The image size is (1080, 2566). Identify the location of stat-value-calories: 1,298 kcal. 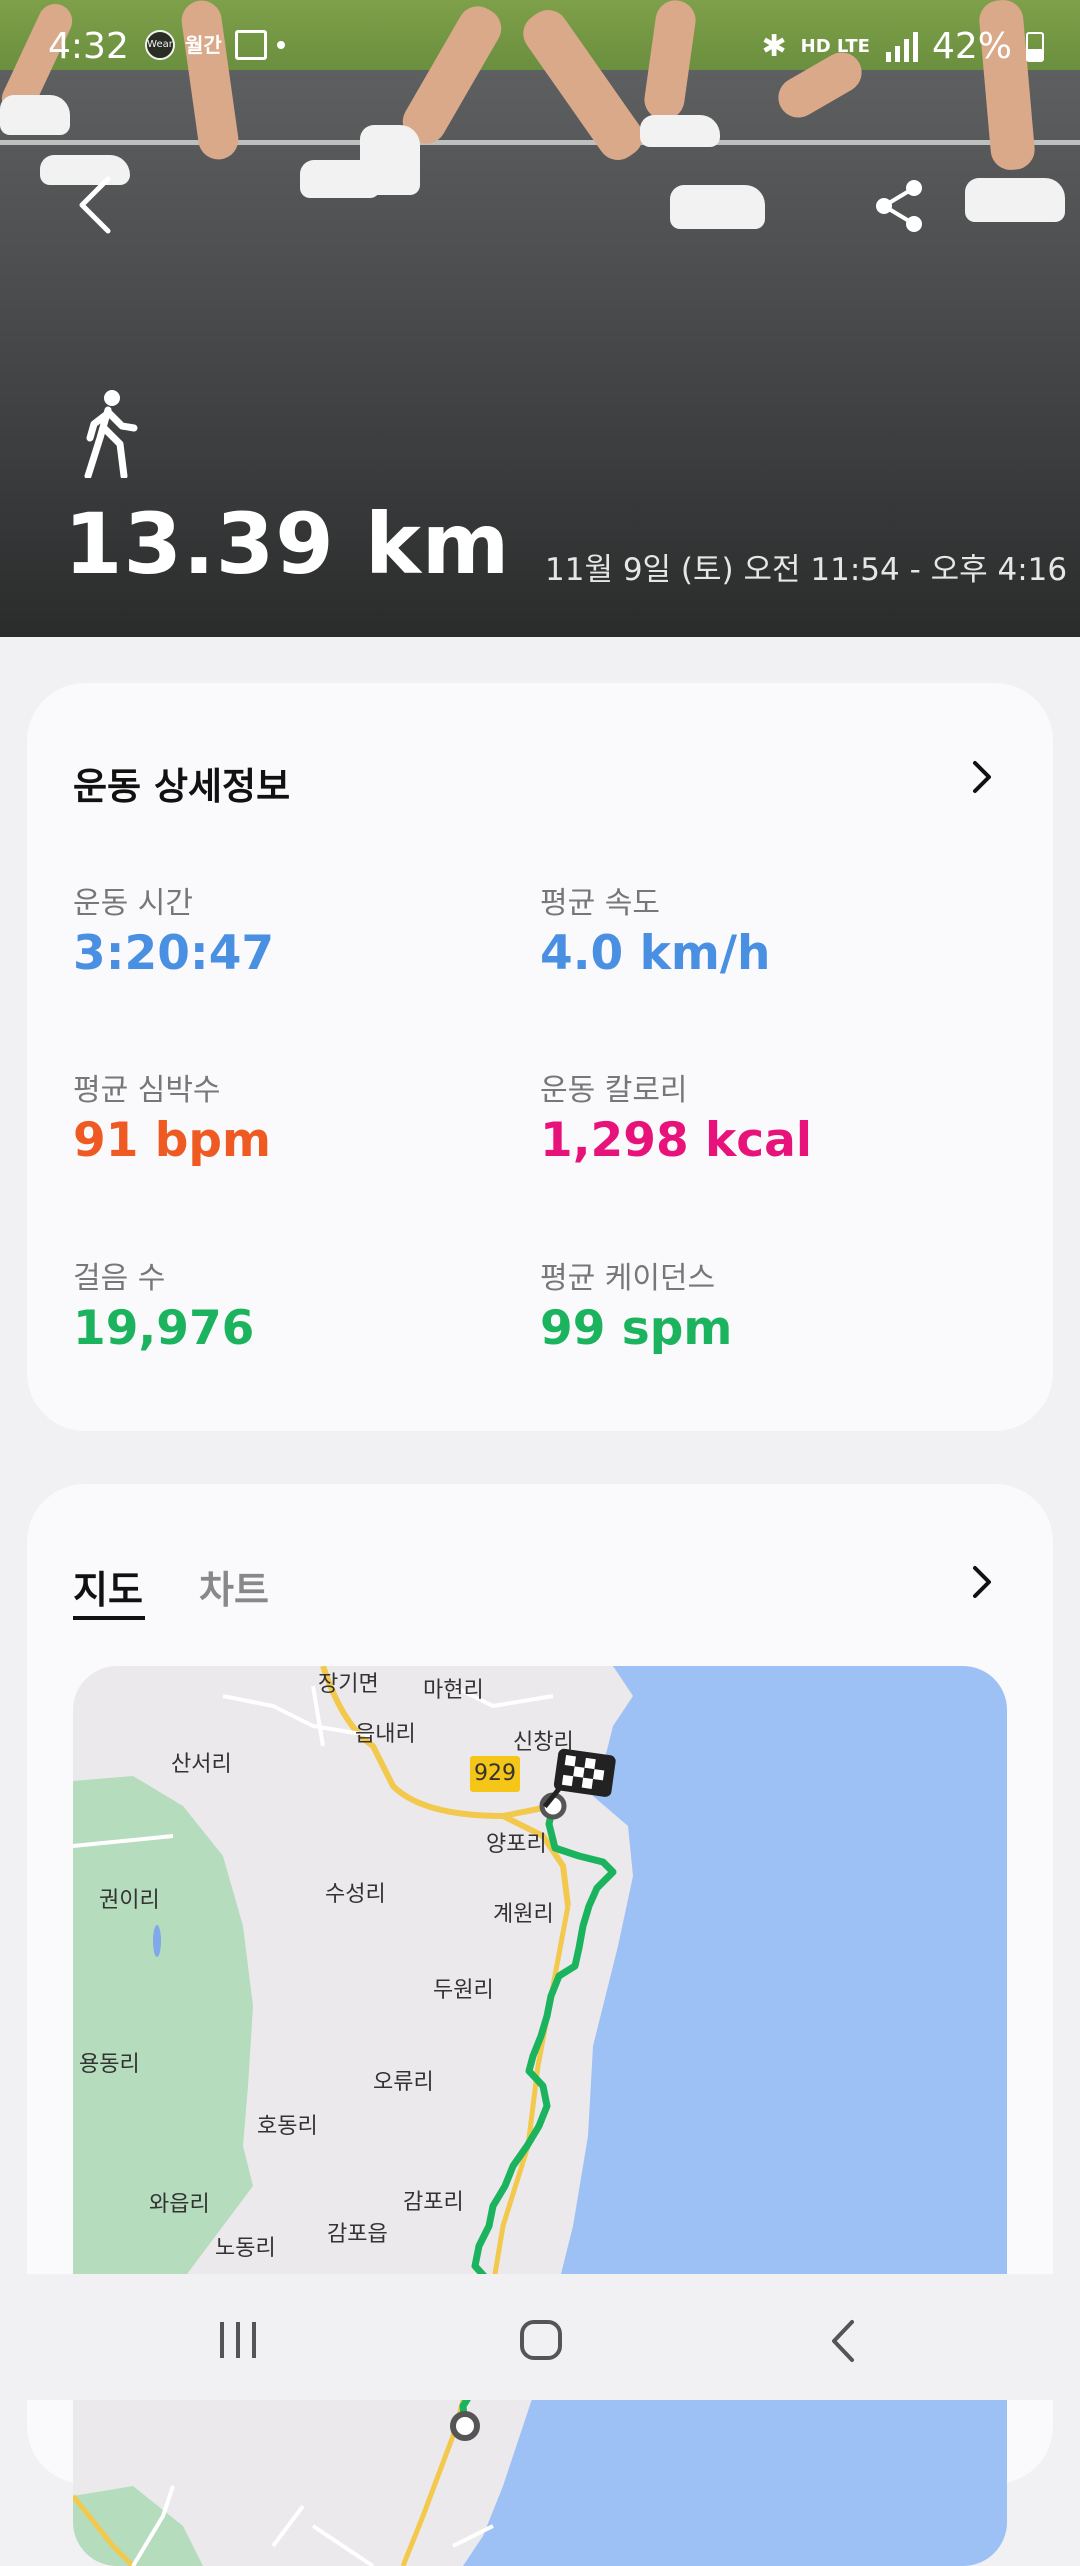
(676, 1140).